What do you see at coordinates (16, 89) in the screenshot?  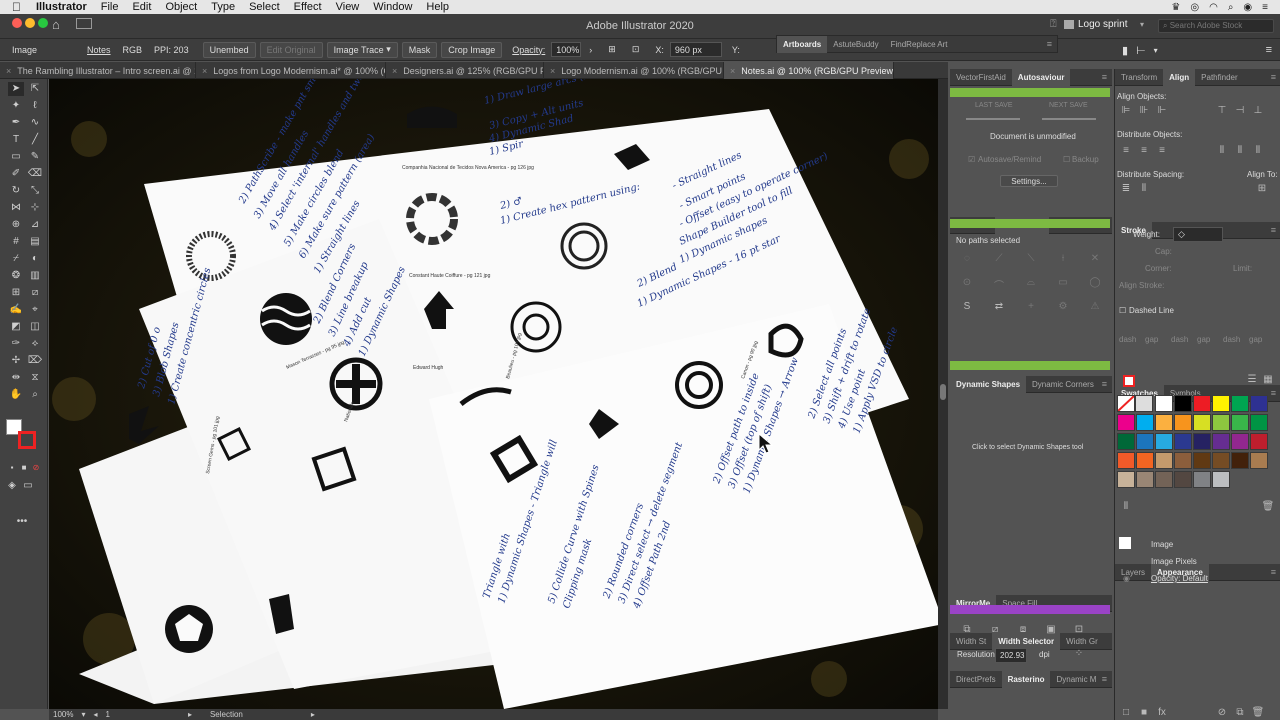 I see `selection-tool-icon: ➤` at bounding box center [16, 89].